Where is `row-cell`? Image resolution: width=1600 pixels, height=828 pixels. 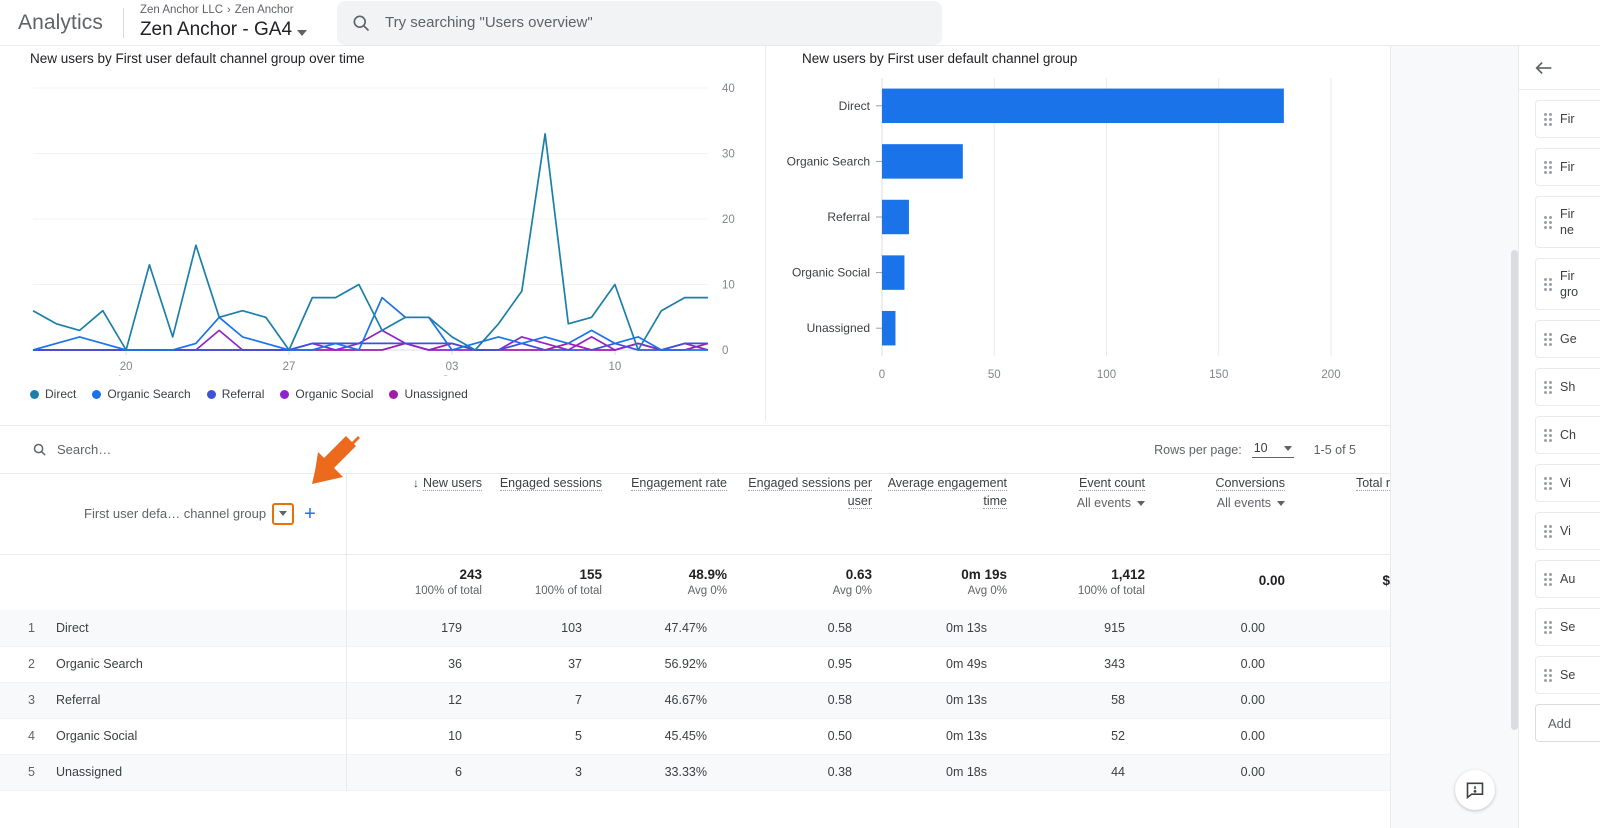 row-cell is located at coordinates (1337, 736).